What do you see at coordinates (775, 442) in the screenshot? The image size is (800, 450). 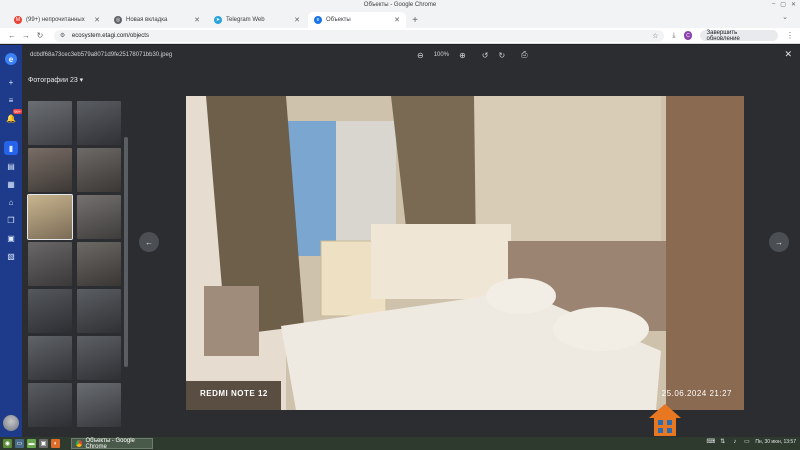 I see `clock: Пн, 30 июн, 13:57` at bounding box center [775, 442].